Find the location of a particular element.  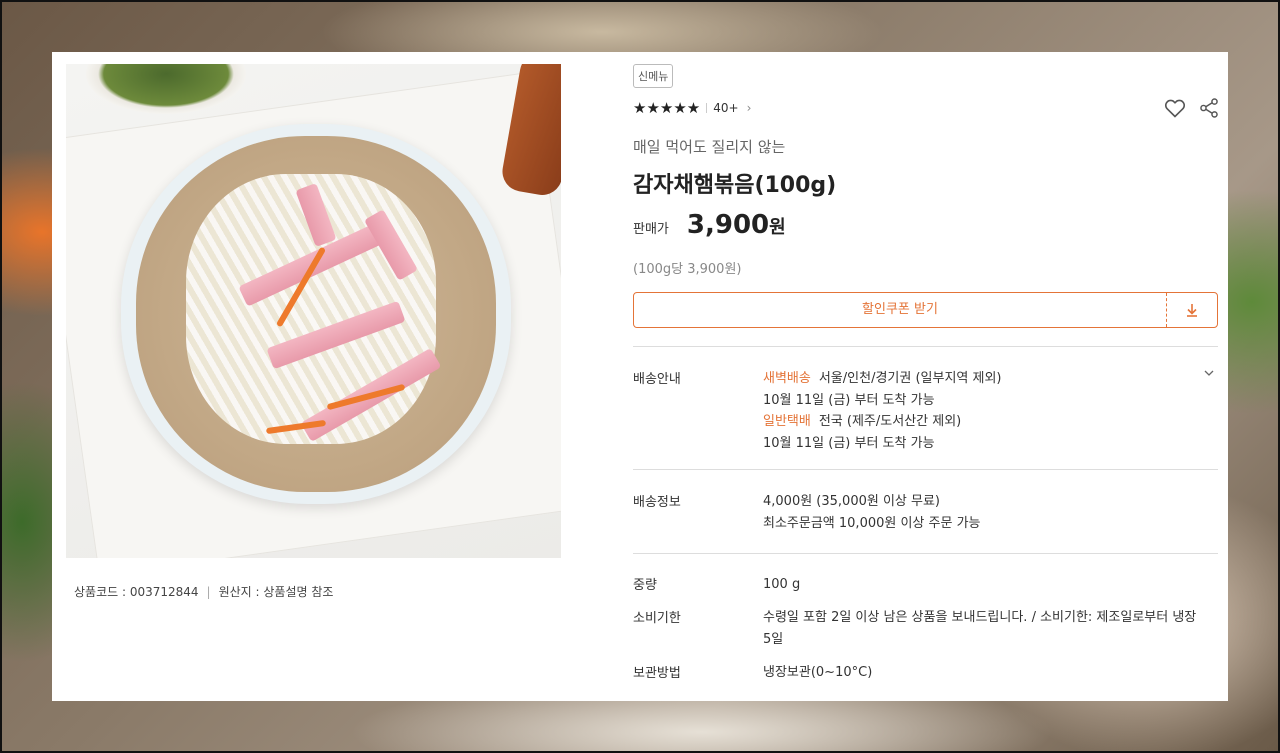

product-code-line: 상품코드 : 003712844 | 원산지 : 상품설명 참조 is located at coordinates (204, 592).